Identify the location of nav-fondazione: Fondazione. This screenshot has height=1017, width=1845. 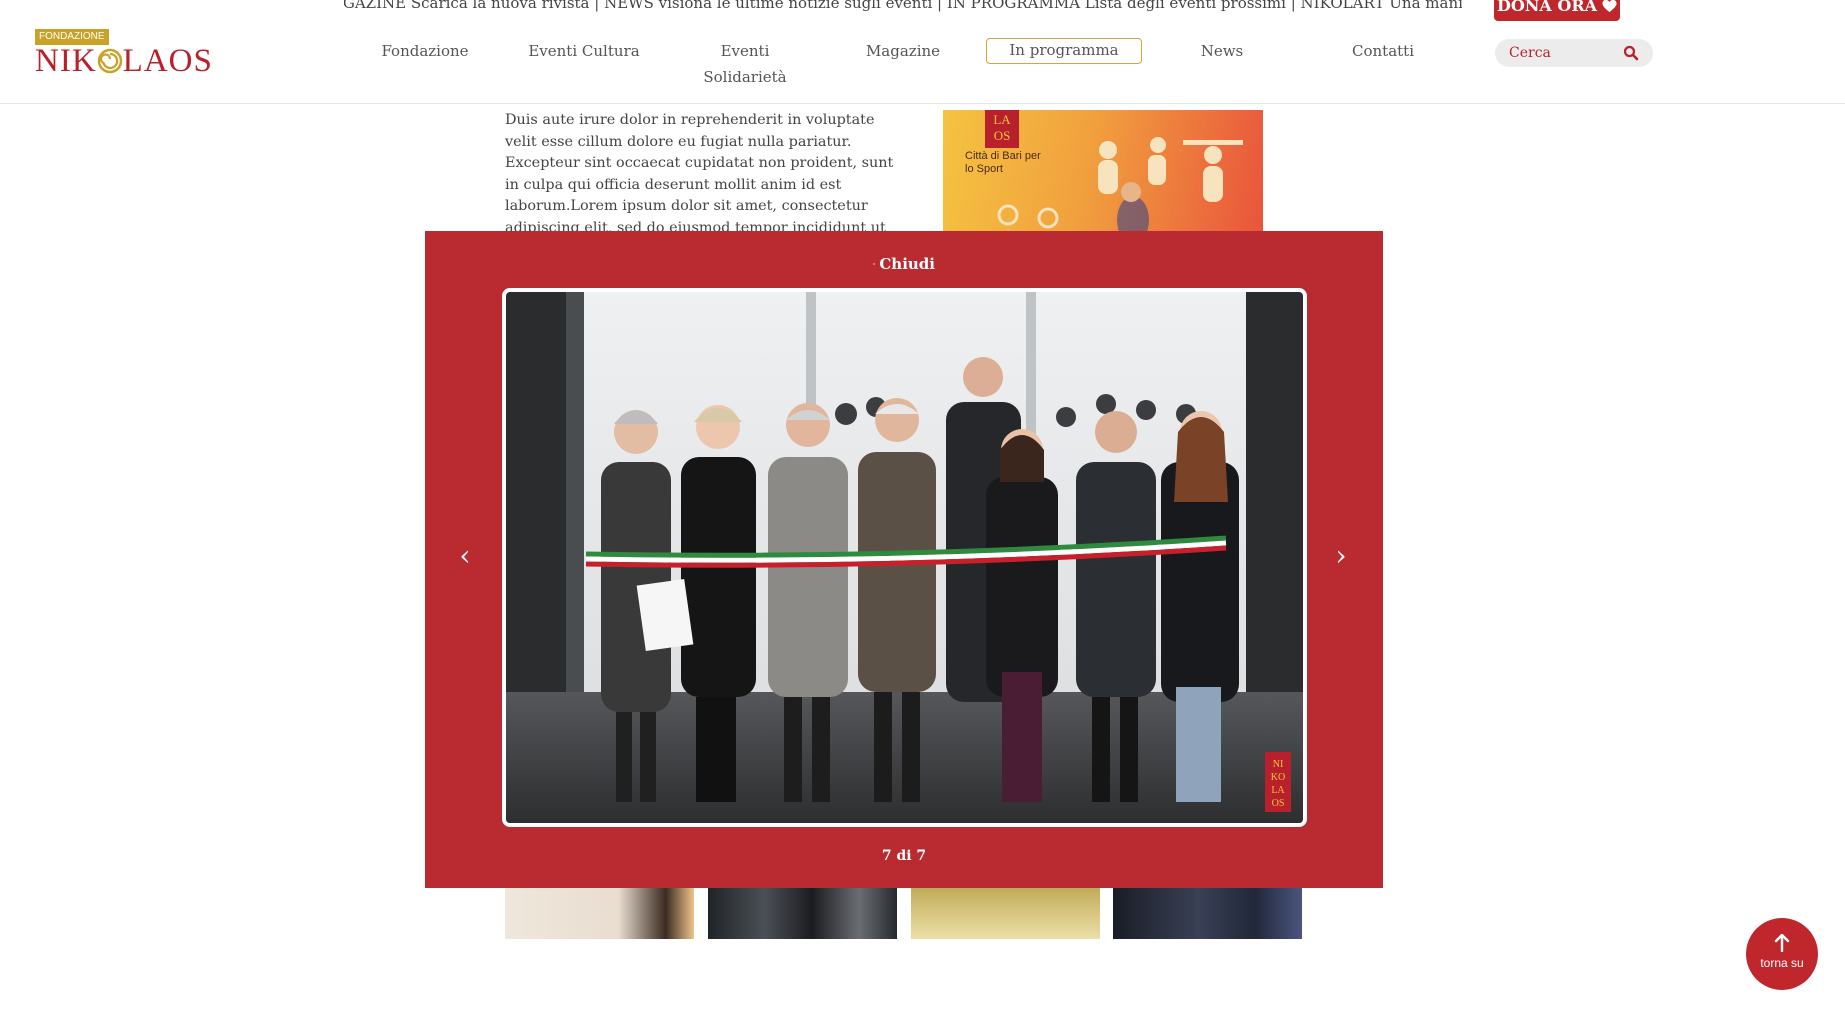
(425, 51).